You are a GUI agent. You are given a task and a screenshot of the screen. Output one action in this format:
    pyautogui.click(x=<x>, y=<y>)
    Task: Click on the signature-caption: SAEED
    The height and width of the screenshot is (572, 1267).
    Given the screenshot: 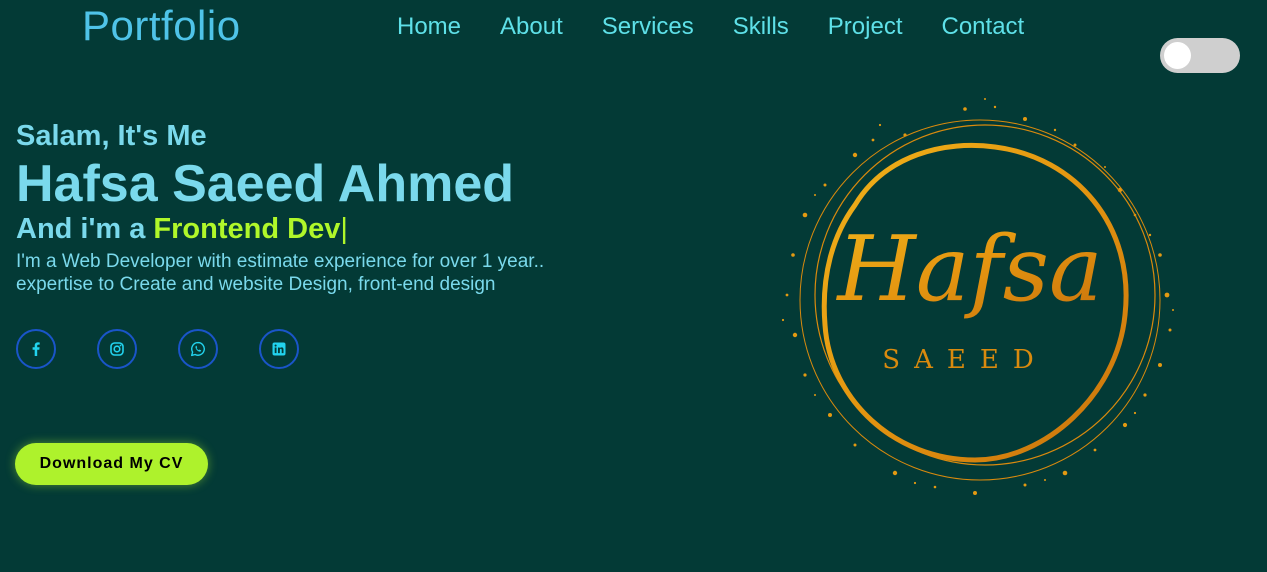 What is the action you would take?
    pyautogui.click(x=964, y=360)
    